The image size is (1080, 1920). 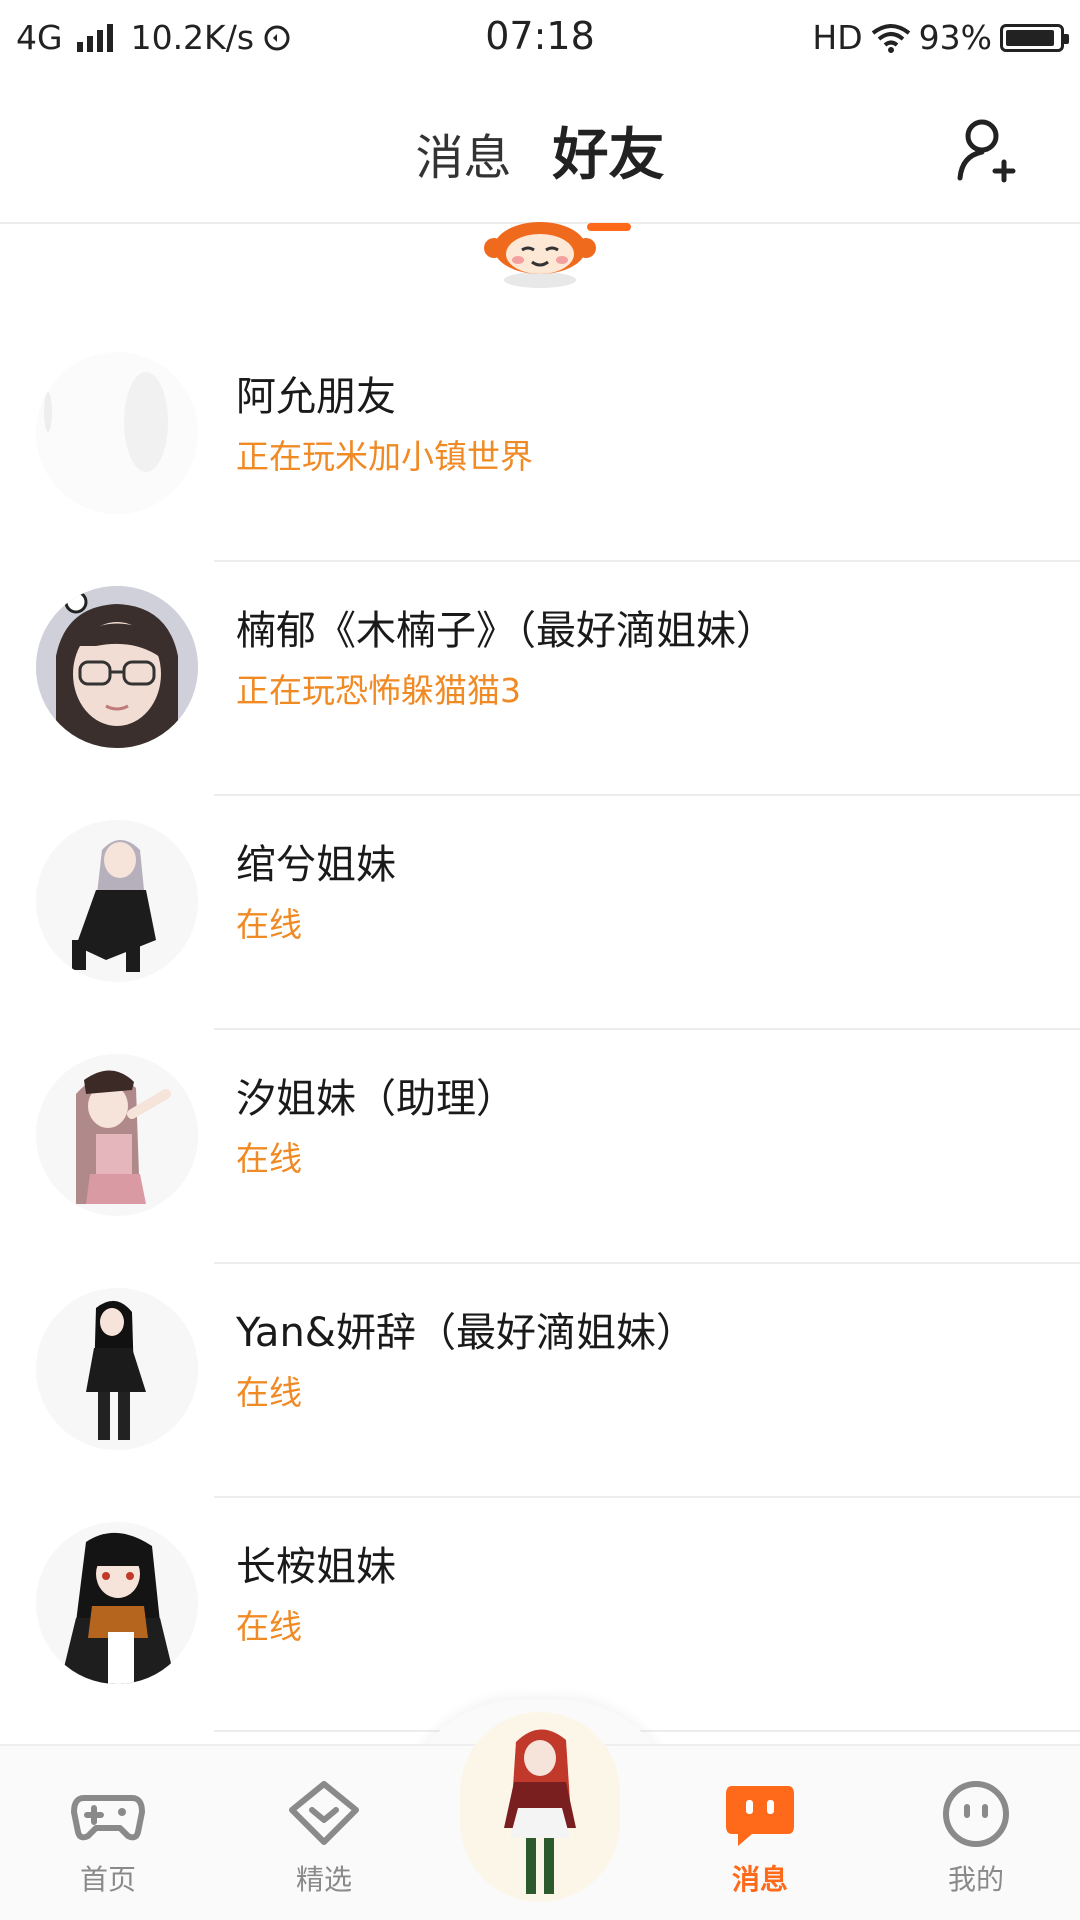 I want to click on gamepad-icon, so click(x=108, y=1818).